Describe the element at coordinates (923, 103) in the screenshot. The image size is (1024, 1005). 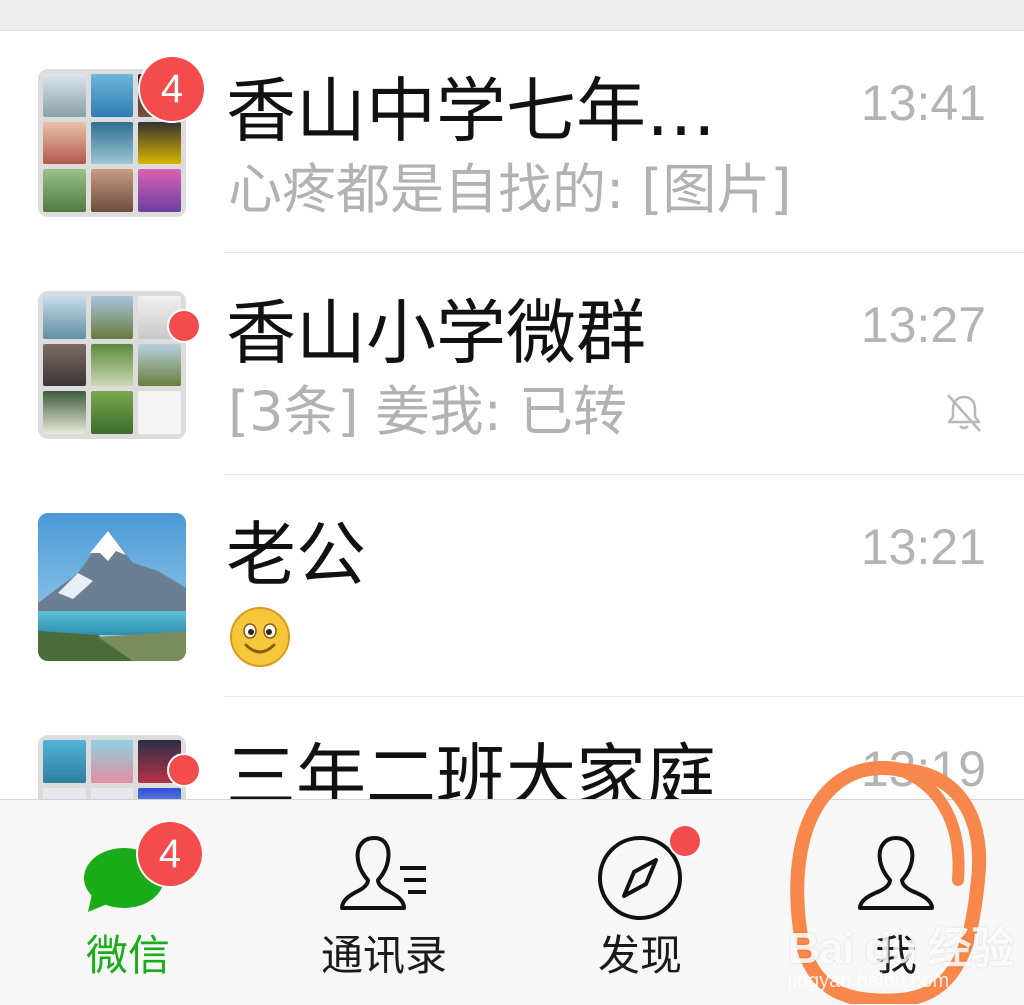
I see `chat-time: 13:41` at that location.